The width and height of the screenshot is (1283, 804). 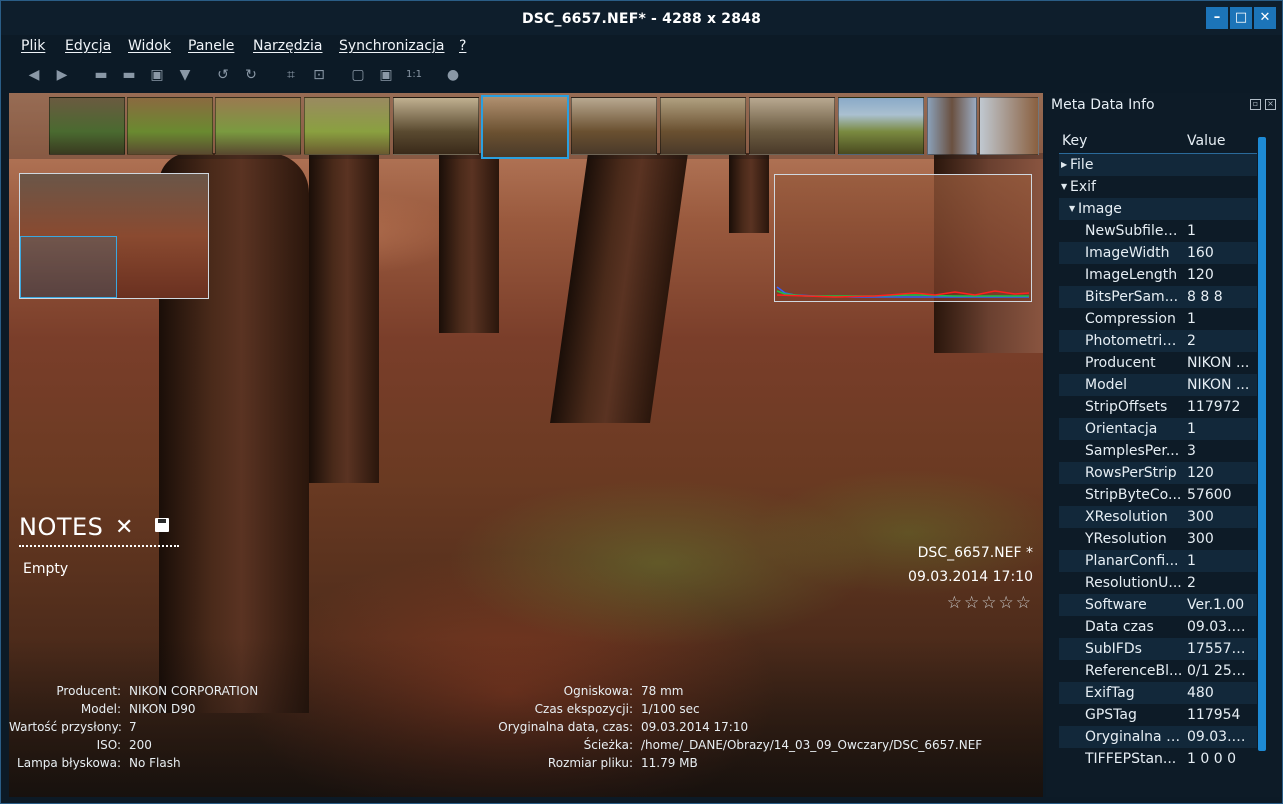 I want to click on filter-icon: ▼, so click(x=185, y=75).